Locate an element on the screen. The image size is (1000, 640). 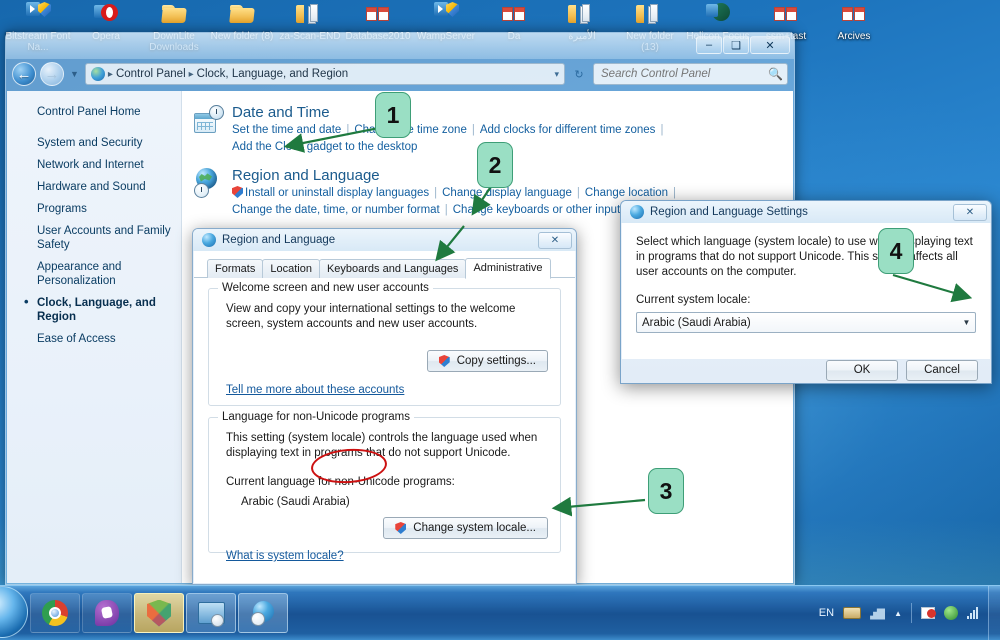
tab-keyboards-and-languages: Keyboards and Languages is located at coordinates (392, 268).